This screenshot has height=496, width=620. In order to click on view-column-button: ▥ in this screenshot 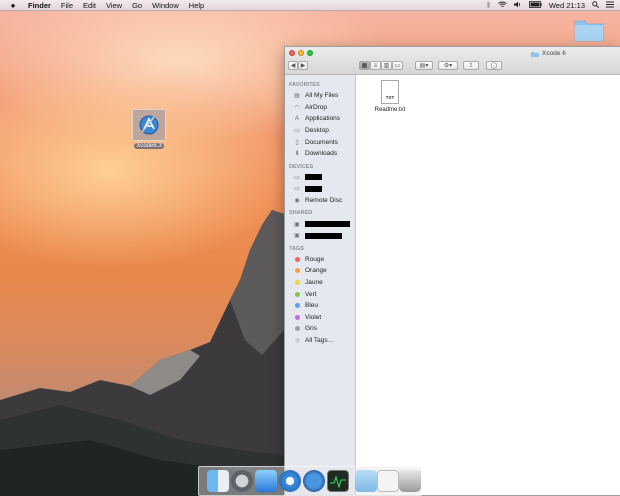, I will do `click(386, 65)`.